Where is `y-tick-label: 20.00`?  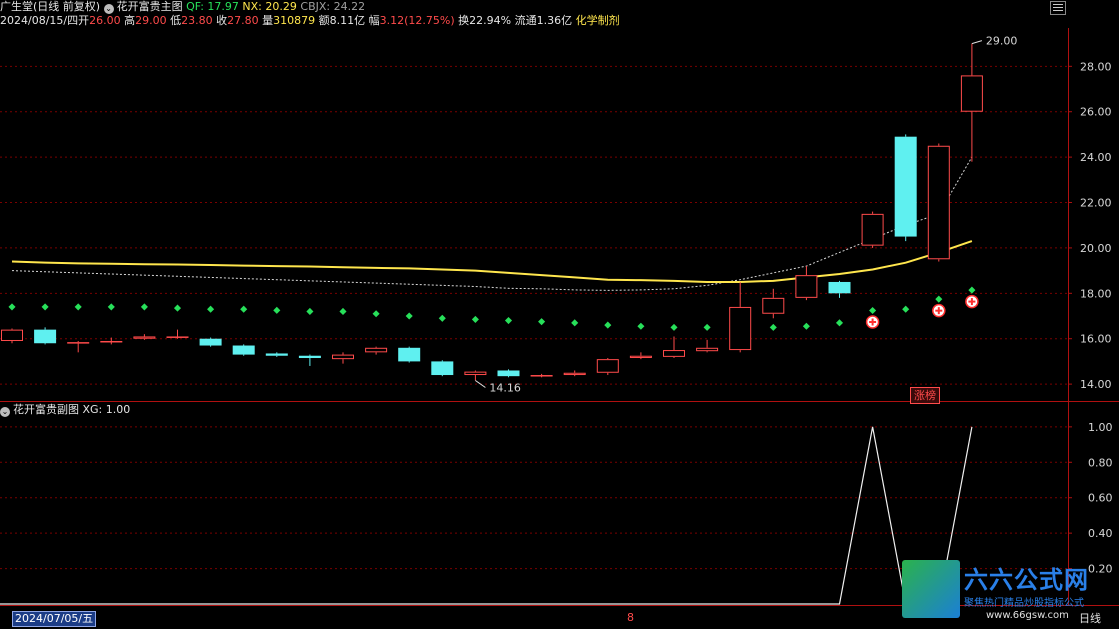
y-tick-label: 20.00 is located at coordinates (1096, 248).